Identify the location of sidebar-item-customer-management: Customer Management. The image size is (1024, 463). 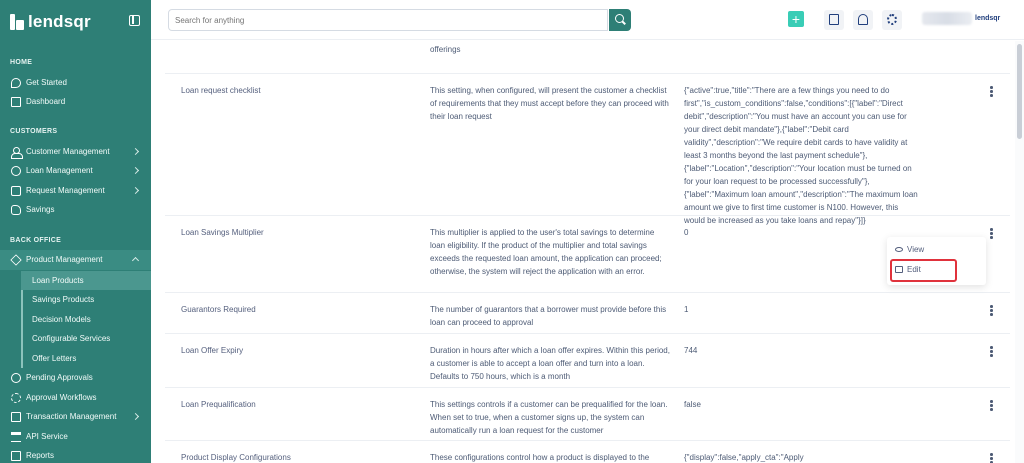
(75, 152).